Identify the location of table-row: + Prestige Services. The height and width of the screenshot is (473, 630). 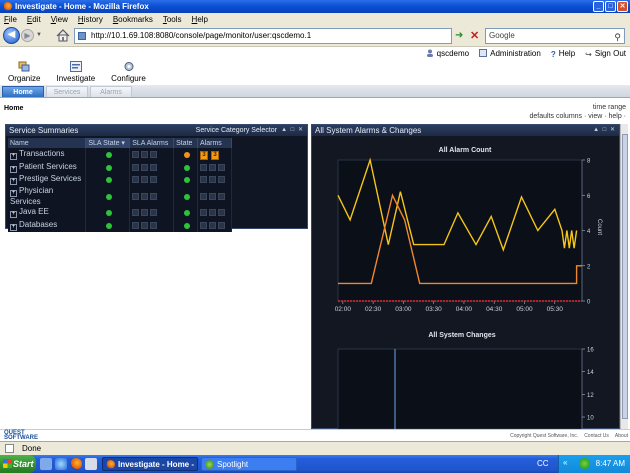
(120, 180).